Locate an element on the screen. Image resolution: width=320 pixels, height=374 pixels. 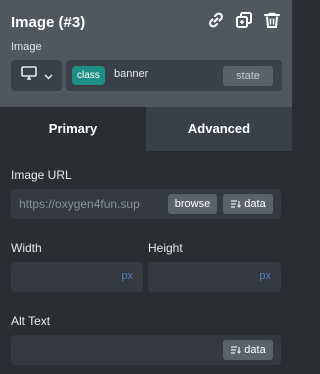
image-url-input: https://oxygen4fun.sup is located at coordinates (91, 204).